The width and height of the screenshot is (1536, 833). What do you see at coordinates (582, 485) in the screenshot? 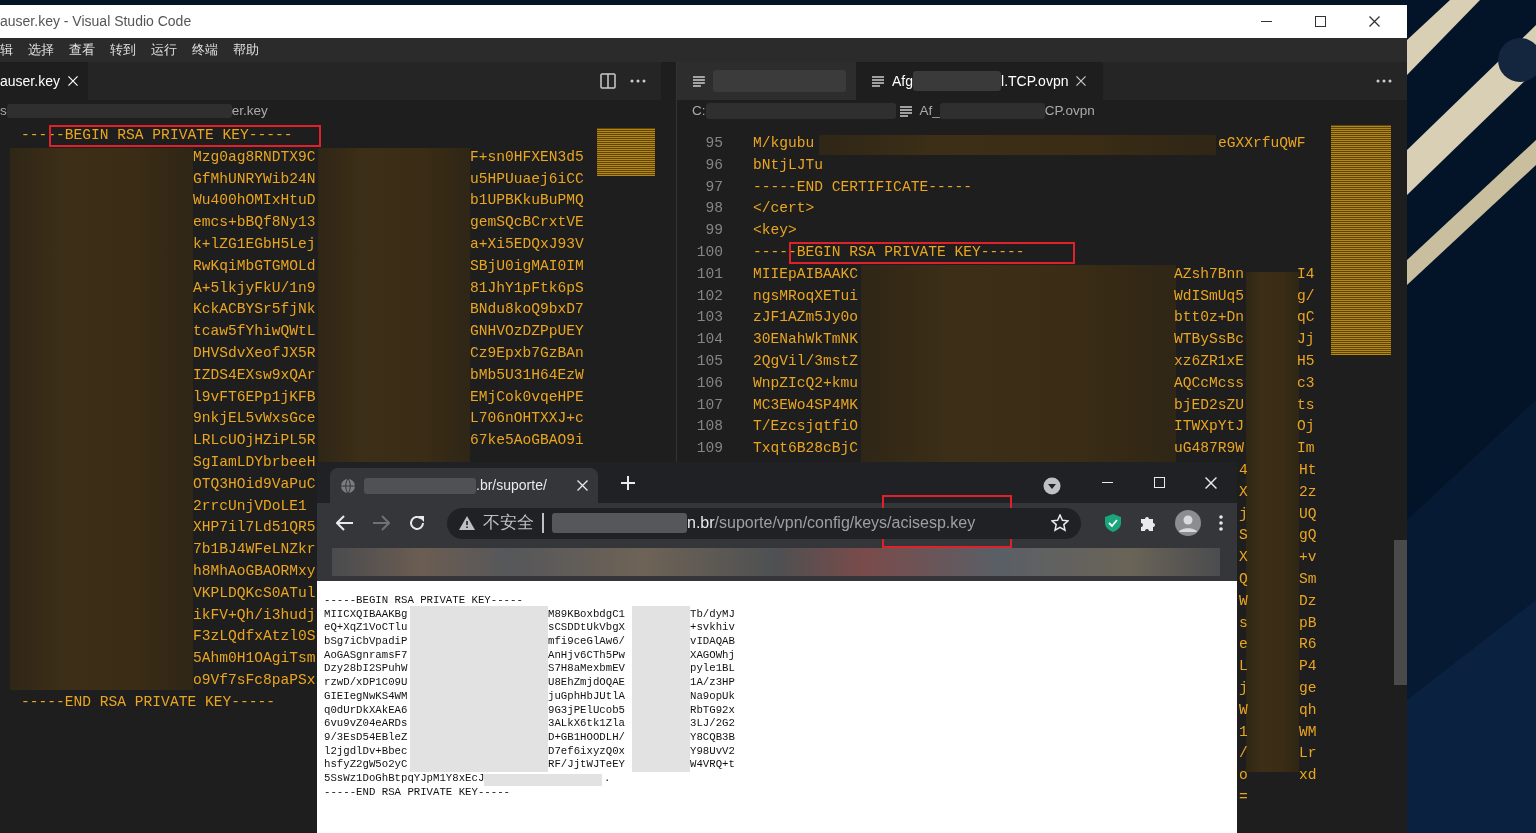
I see `close-button` at bounding box center [582, 485].